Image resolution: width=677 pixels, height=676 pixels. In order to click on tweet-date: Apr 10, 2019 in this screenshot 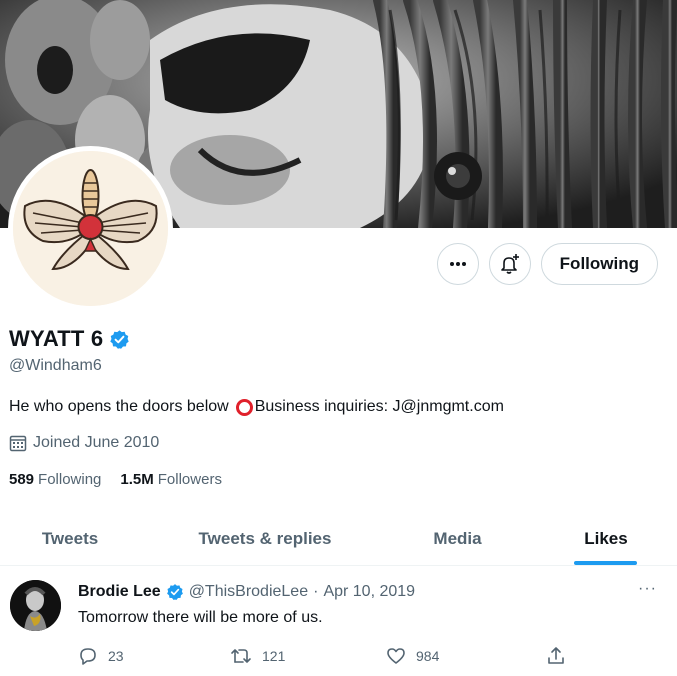, I will do `click(369, 592)`.